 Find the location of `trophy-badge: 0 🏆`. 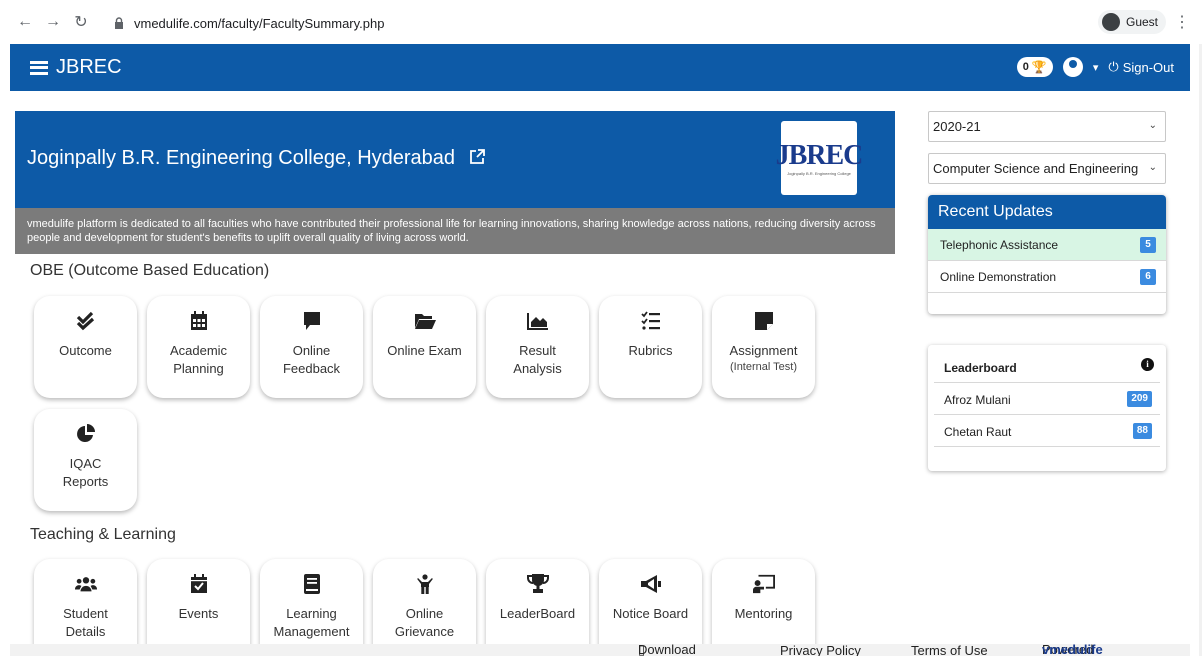

trophy-badge: 0 🏆 is located at coordinates (1034, 67).